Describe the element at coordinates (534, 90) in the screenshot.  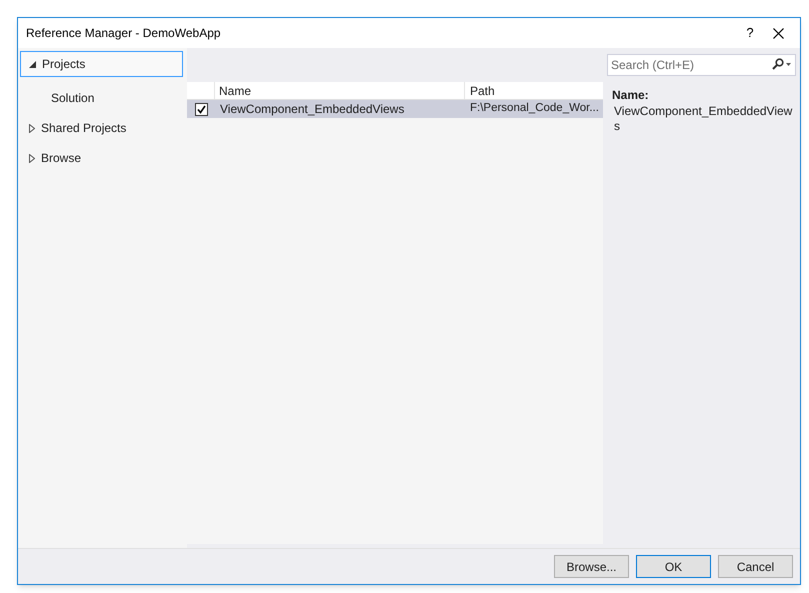
I see `column-header: Path` at that location.